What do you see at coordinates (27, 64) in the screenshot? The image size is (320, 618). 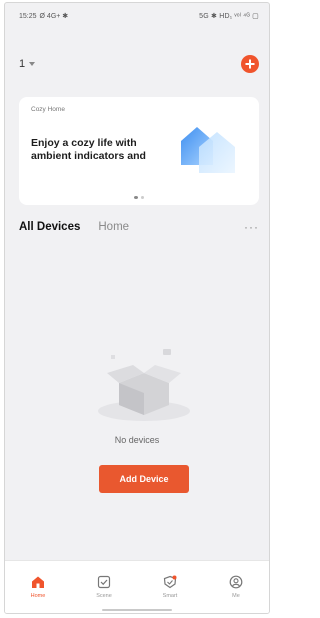 I see `home-selector: 1` at bounding box center [27, 64].